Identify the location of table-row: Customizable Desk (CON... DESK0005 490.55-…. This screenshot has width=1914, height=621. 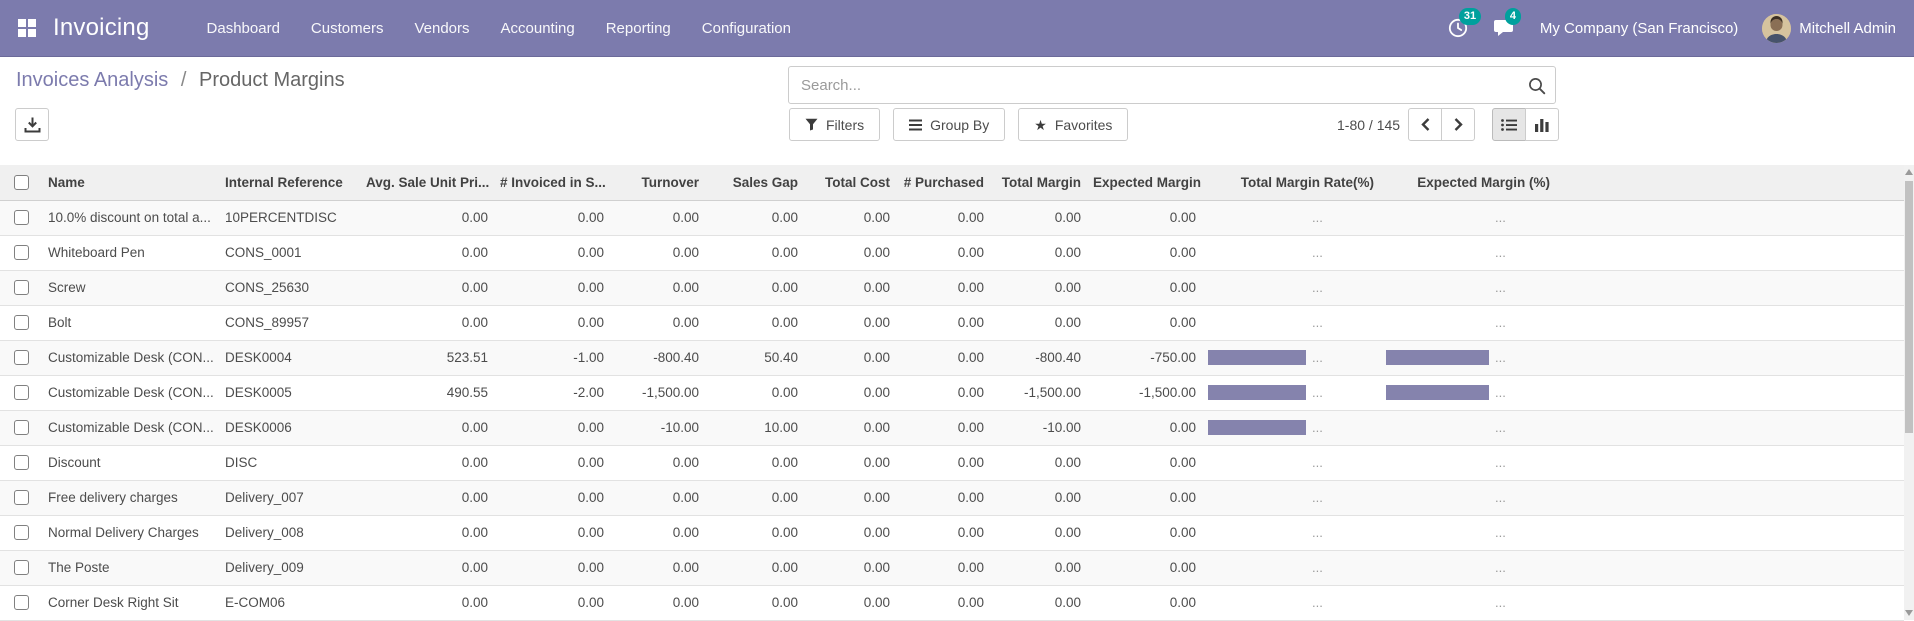
(952, 393).